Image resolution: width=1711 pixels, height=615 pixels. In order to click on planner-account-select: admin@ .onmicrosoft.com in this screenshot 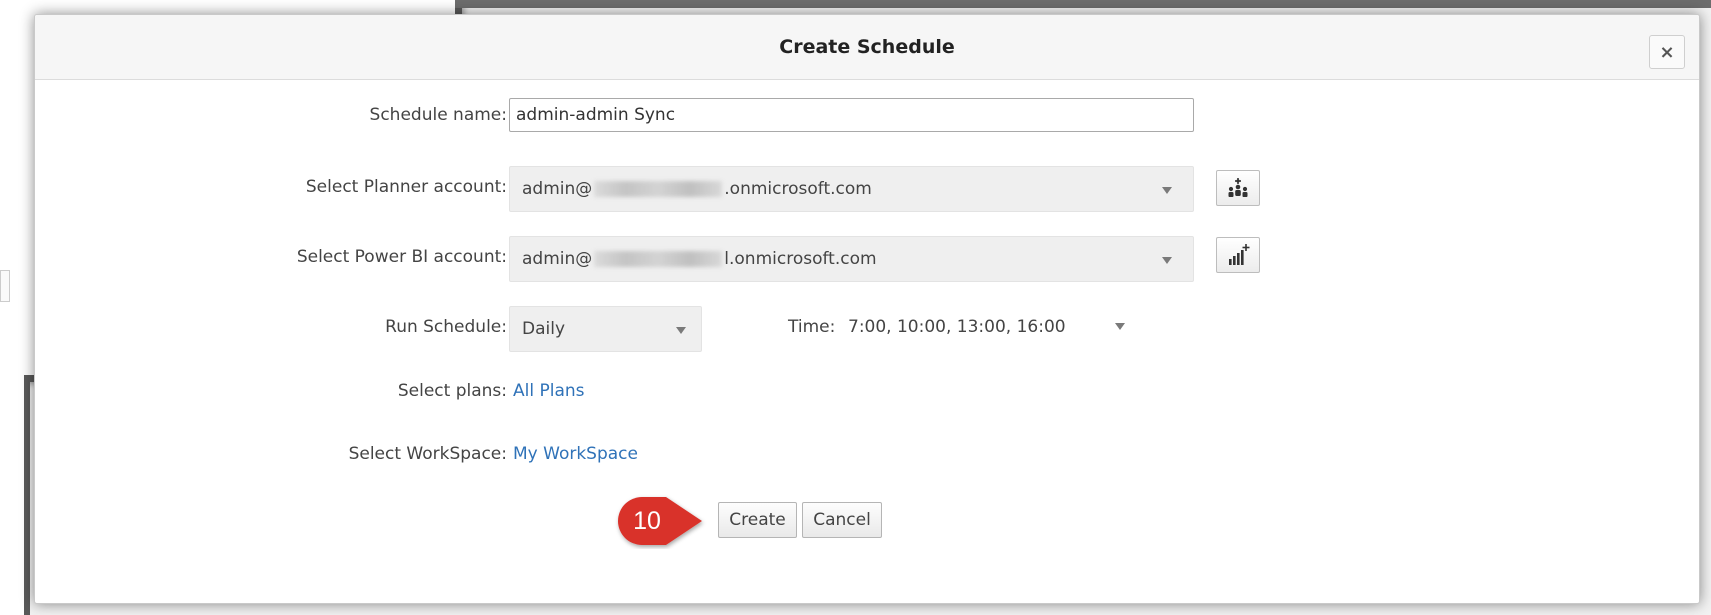, I will do `click(851, 189)`.